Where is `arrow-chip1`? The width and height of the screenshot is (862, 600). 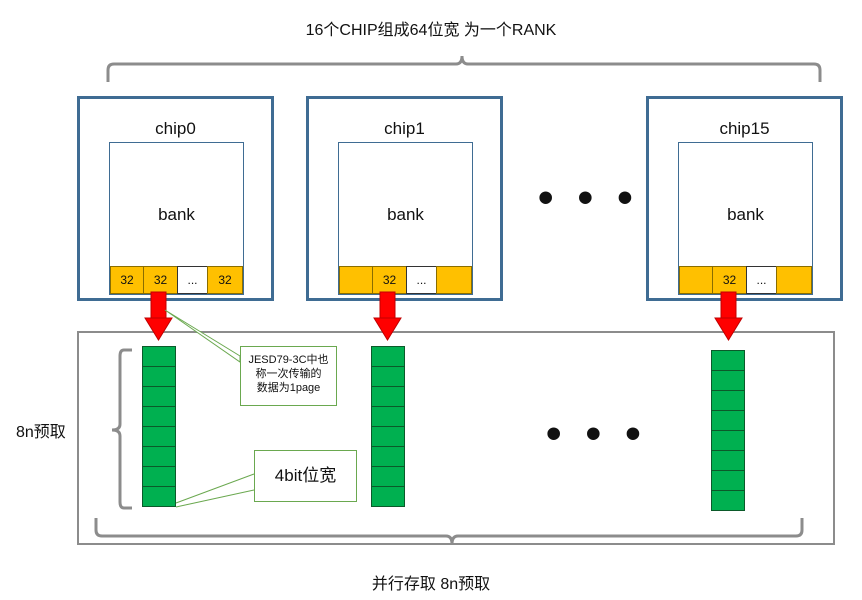
arrow-chip1 is located at coordinates (387, 316).